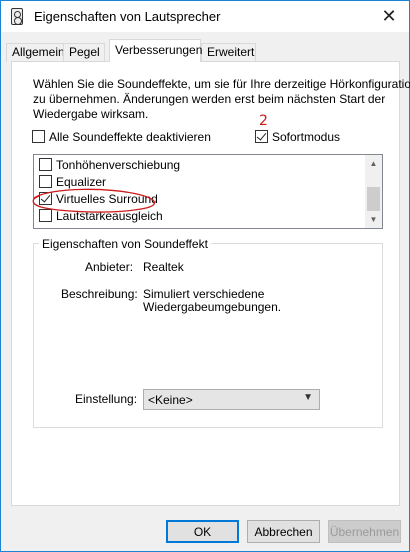  What do you see at coordinates (35, 52) in the screenshot?
I see `tab-allgemein: Allgemein` at bounding box center [35, 52].